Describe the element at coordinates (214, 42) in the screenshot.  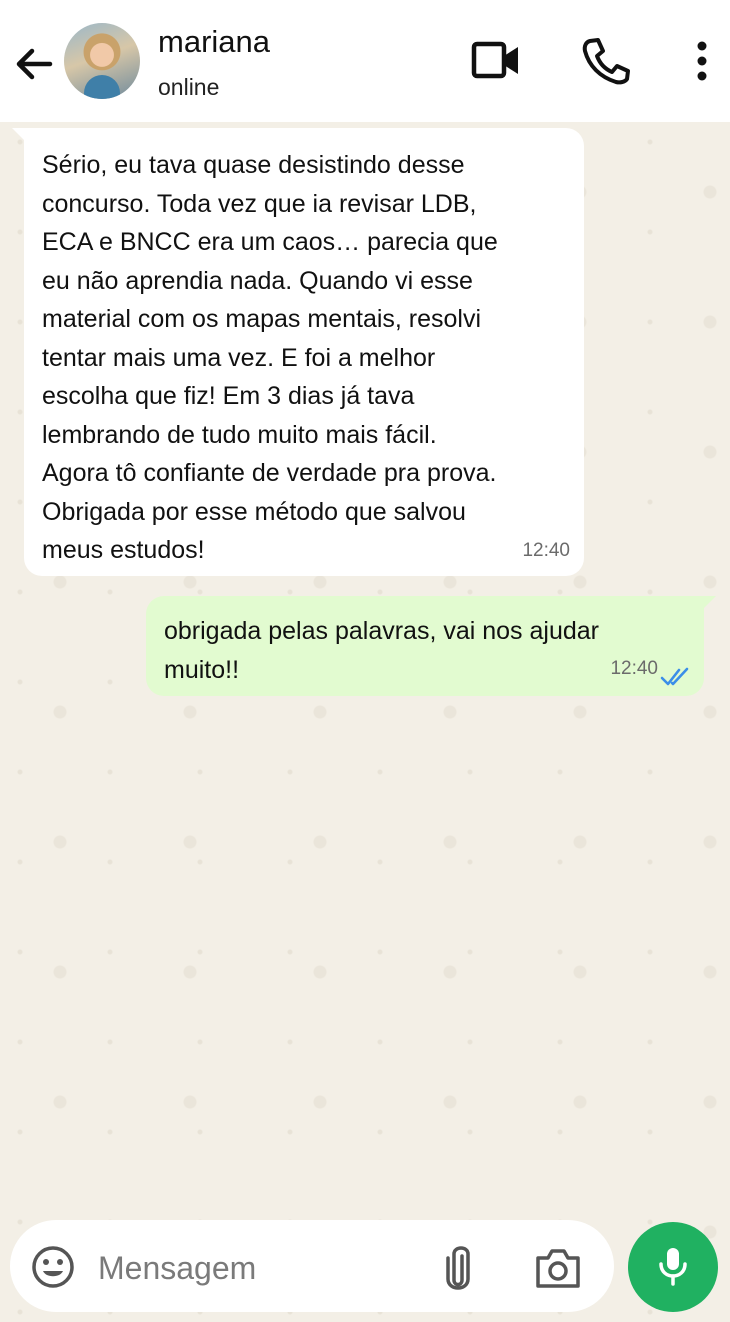
I see `contact-name: mariana` at that location.